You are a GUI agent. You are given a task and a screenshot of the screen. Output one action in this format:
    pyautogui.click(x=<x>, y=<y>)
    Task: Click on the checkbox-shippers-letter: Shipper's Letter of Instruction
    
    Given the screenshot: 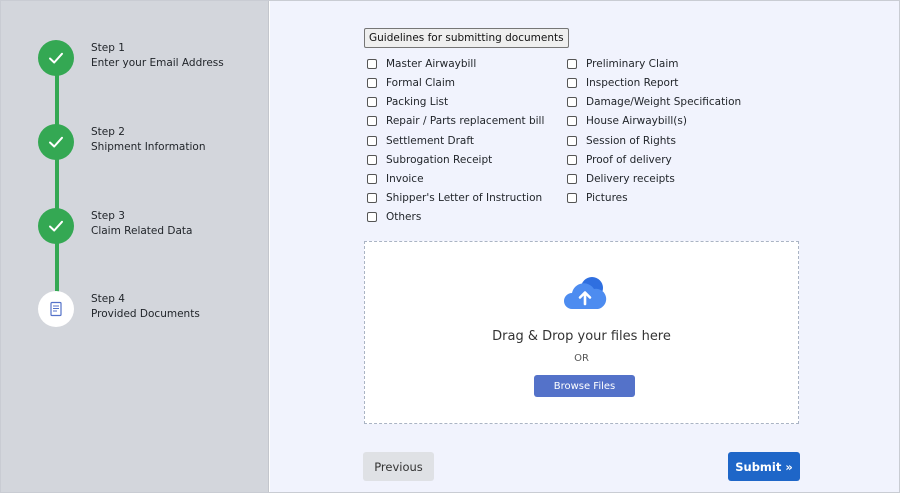 What is the action you would take?
    pyautogui.click(x=454, y=198)
    